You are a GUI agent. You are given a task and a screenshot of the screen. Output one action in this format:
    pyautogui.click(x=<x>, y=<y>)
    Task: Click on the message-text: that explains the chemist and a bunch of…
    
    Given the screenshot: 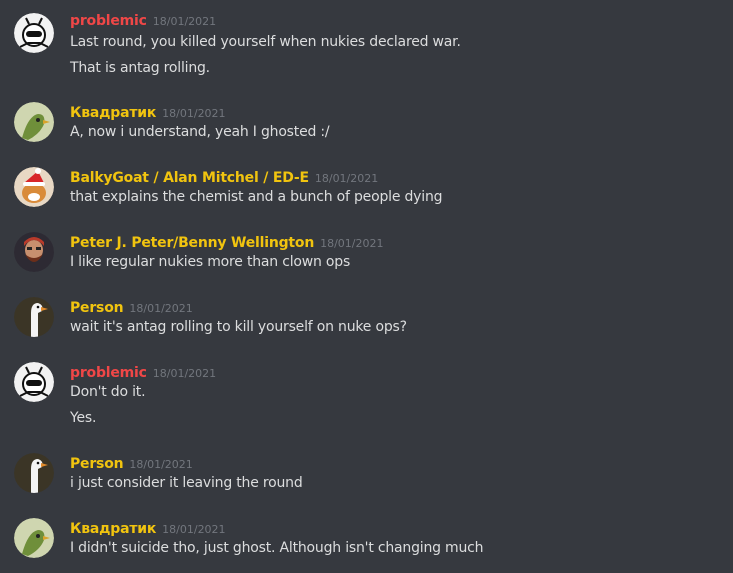 What is the action you would take?
    pyautogui.click(x=256, y=197)
    